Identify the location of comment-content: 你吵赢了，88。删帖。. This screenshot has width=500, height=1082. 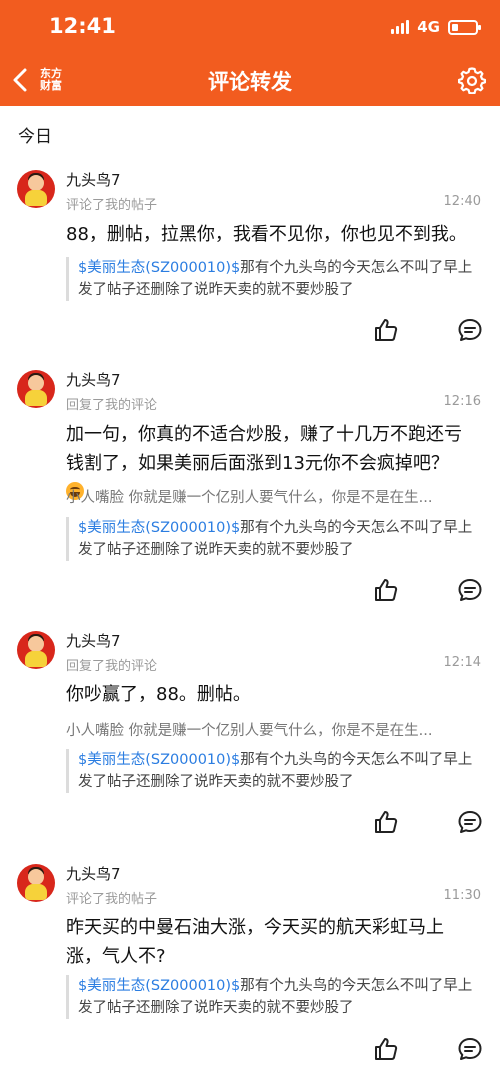
(158, 694).